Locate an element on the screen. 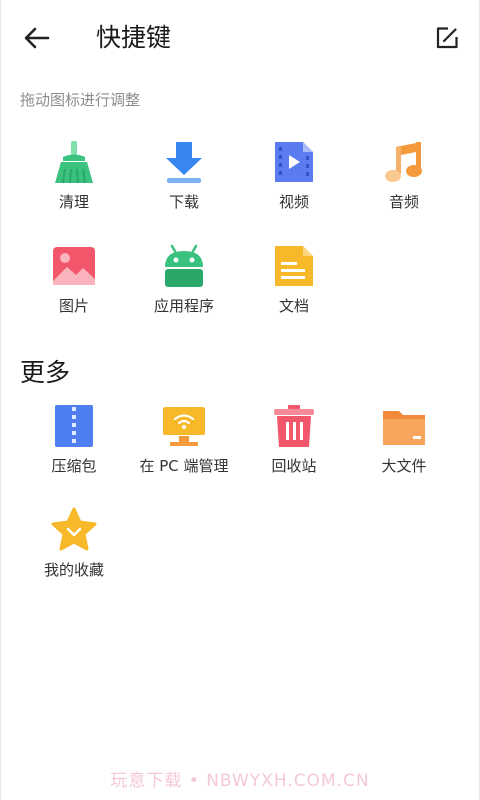 This screenshot has width=480, height=800. more-pc-manage: 在 PC 端管理 is located at coordinates (184, 454).